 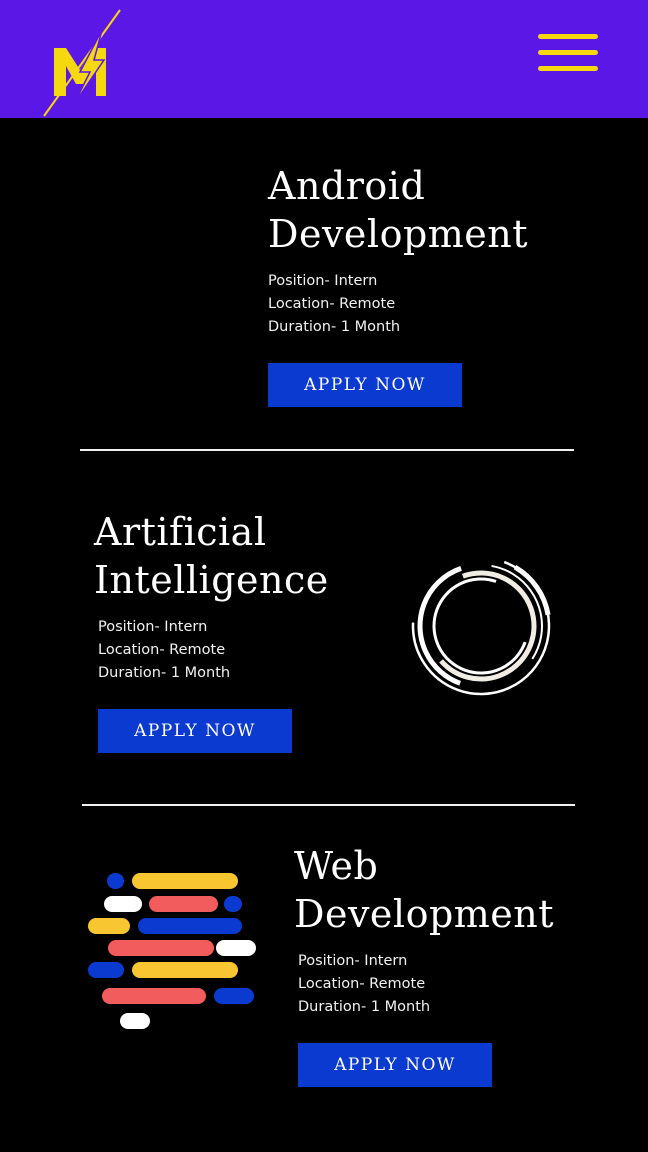 I want to click on title-line: Intelligence, so click(x=211, y=580).